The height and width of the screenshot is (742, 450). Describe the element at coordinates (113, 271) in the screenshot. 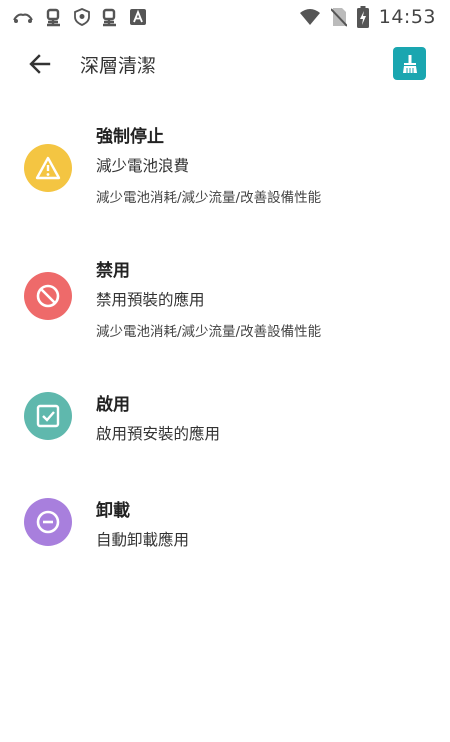

I see `item-title: 禁用` at that location.